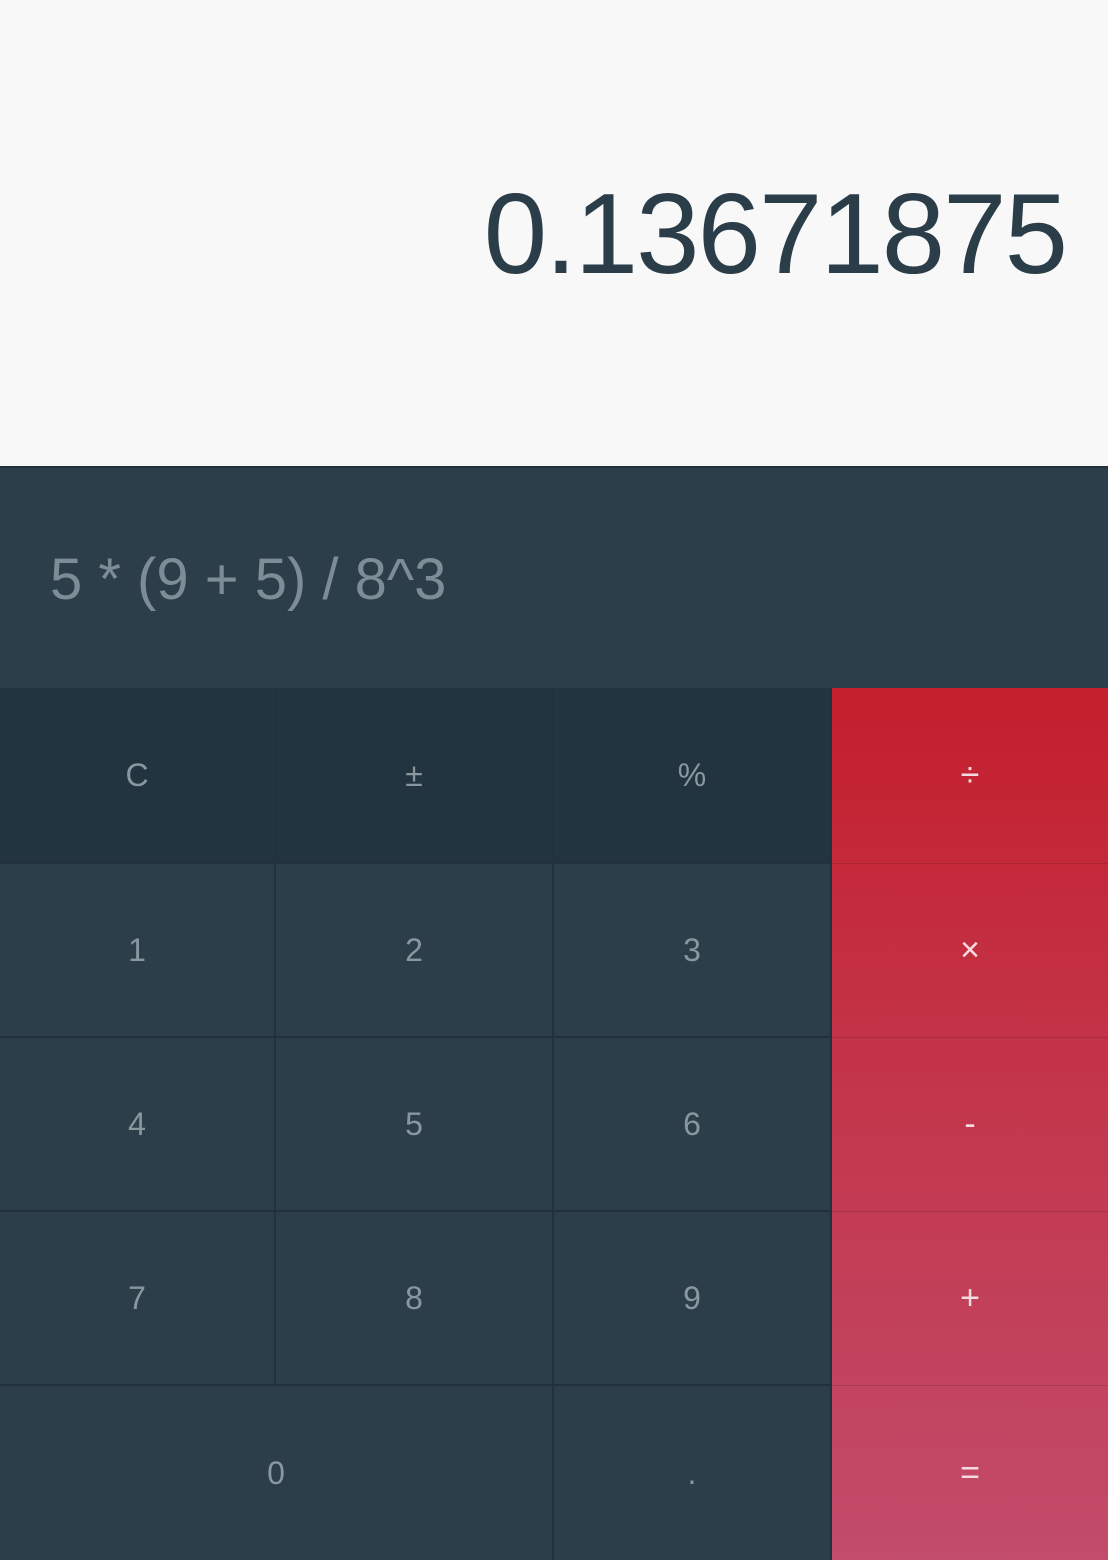 The width and height of the screenshot is (1108, 1560). I want to click on percent-button: %, so click(693, 776).